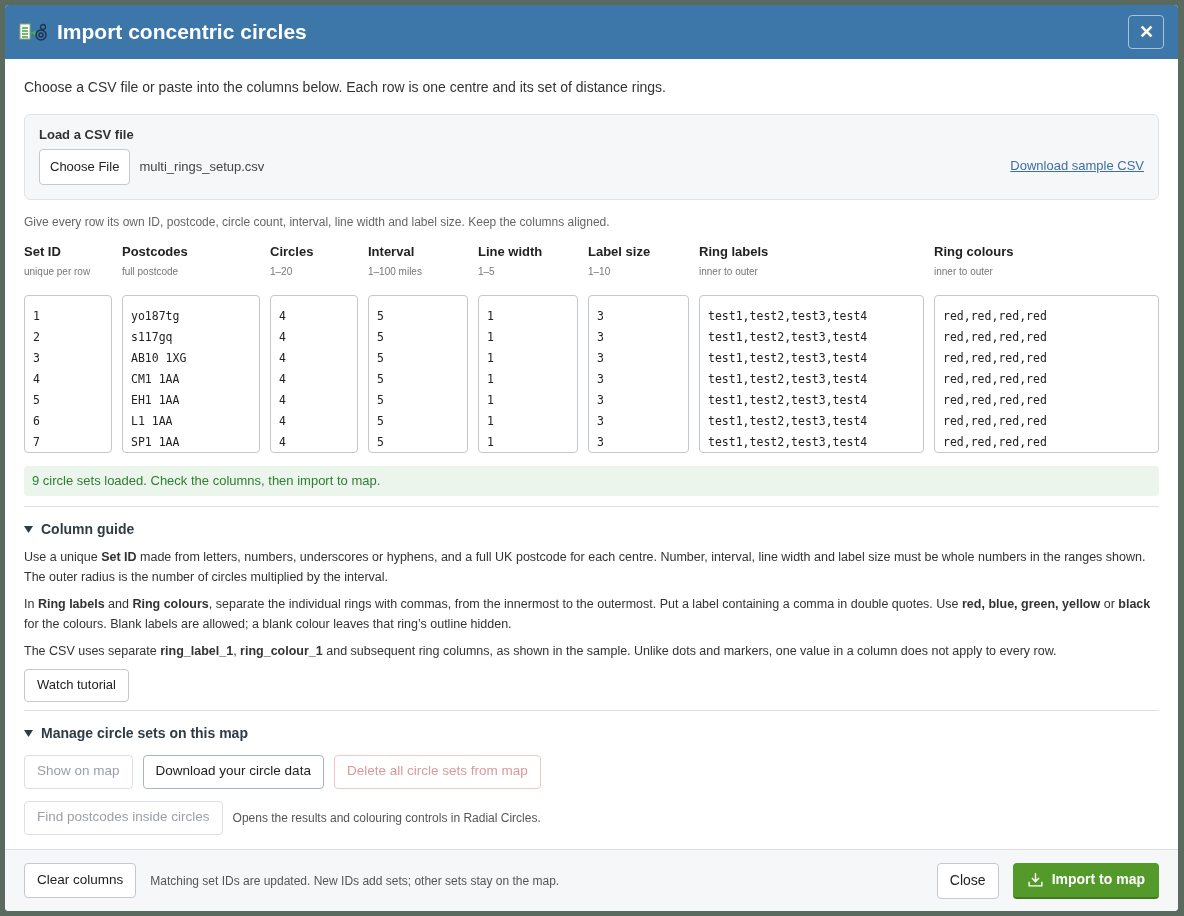 This screenshot has height=916, width=1184. I want to click on footer-note: Matching set IDs are updated. New IDs add sets; other sets stay on the map., so click(355, 881).